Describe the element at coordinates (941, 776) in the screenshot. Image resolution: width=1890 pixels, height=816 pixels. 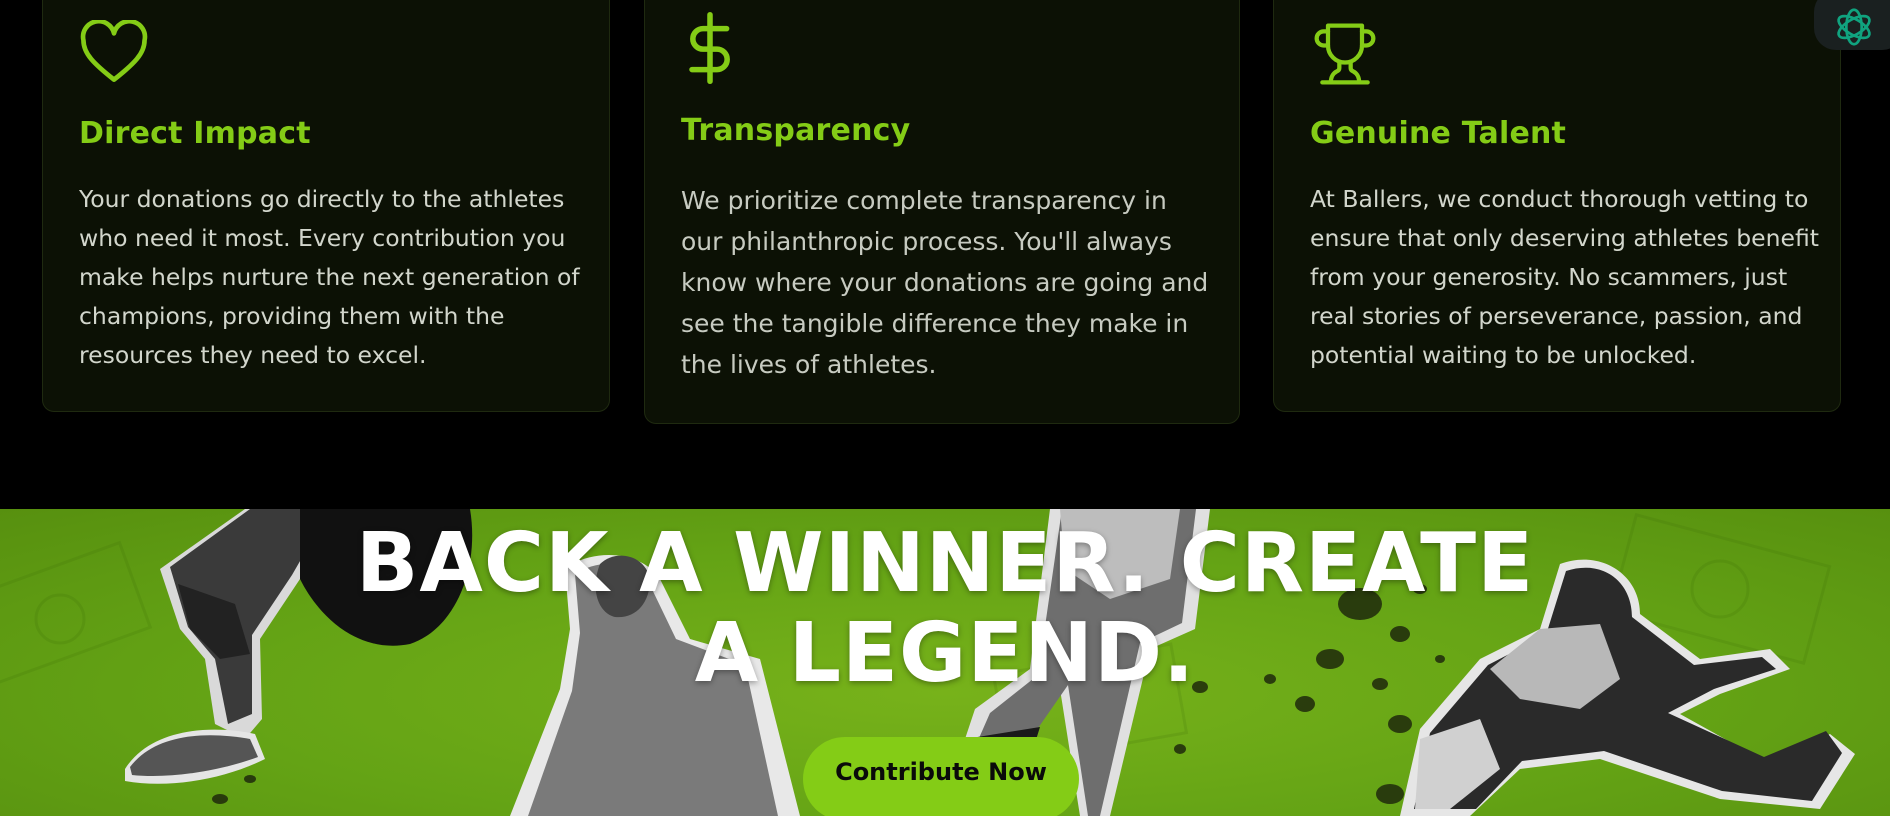
I see `contribute-now-button: Contribute Now` at that location.